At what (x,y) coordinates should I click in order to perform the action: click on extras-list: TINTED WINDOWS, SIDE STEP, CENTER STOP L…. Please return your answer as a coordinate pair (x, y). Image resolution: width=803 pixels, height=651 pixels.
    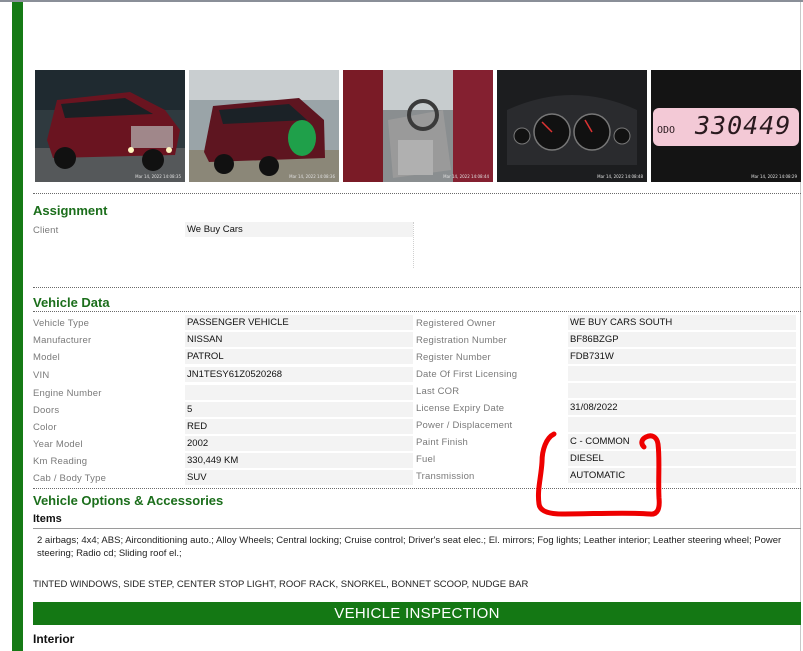
    Looking at the image, I should click on (281, 584).